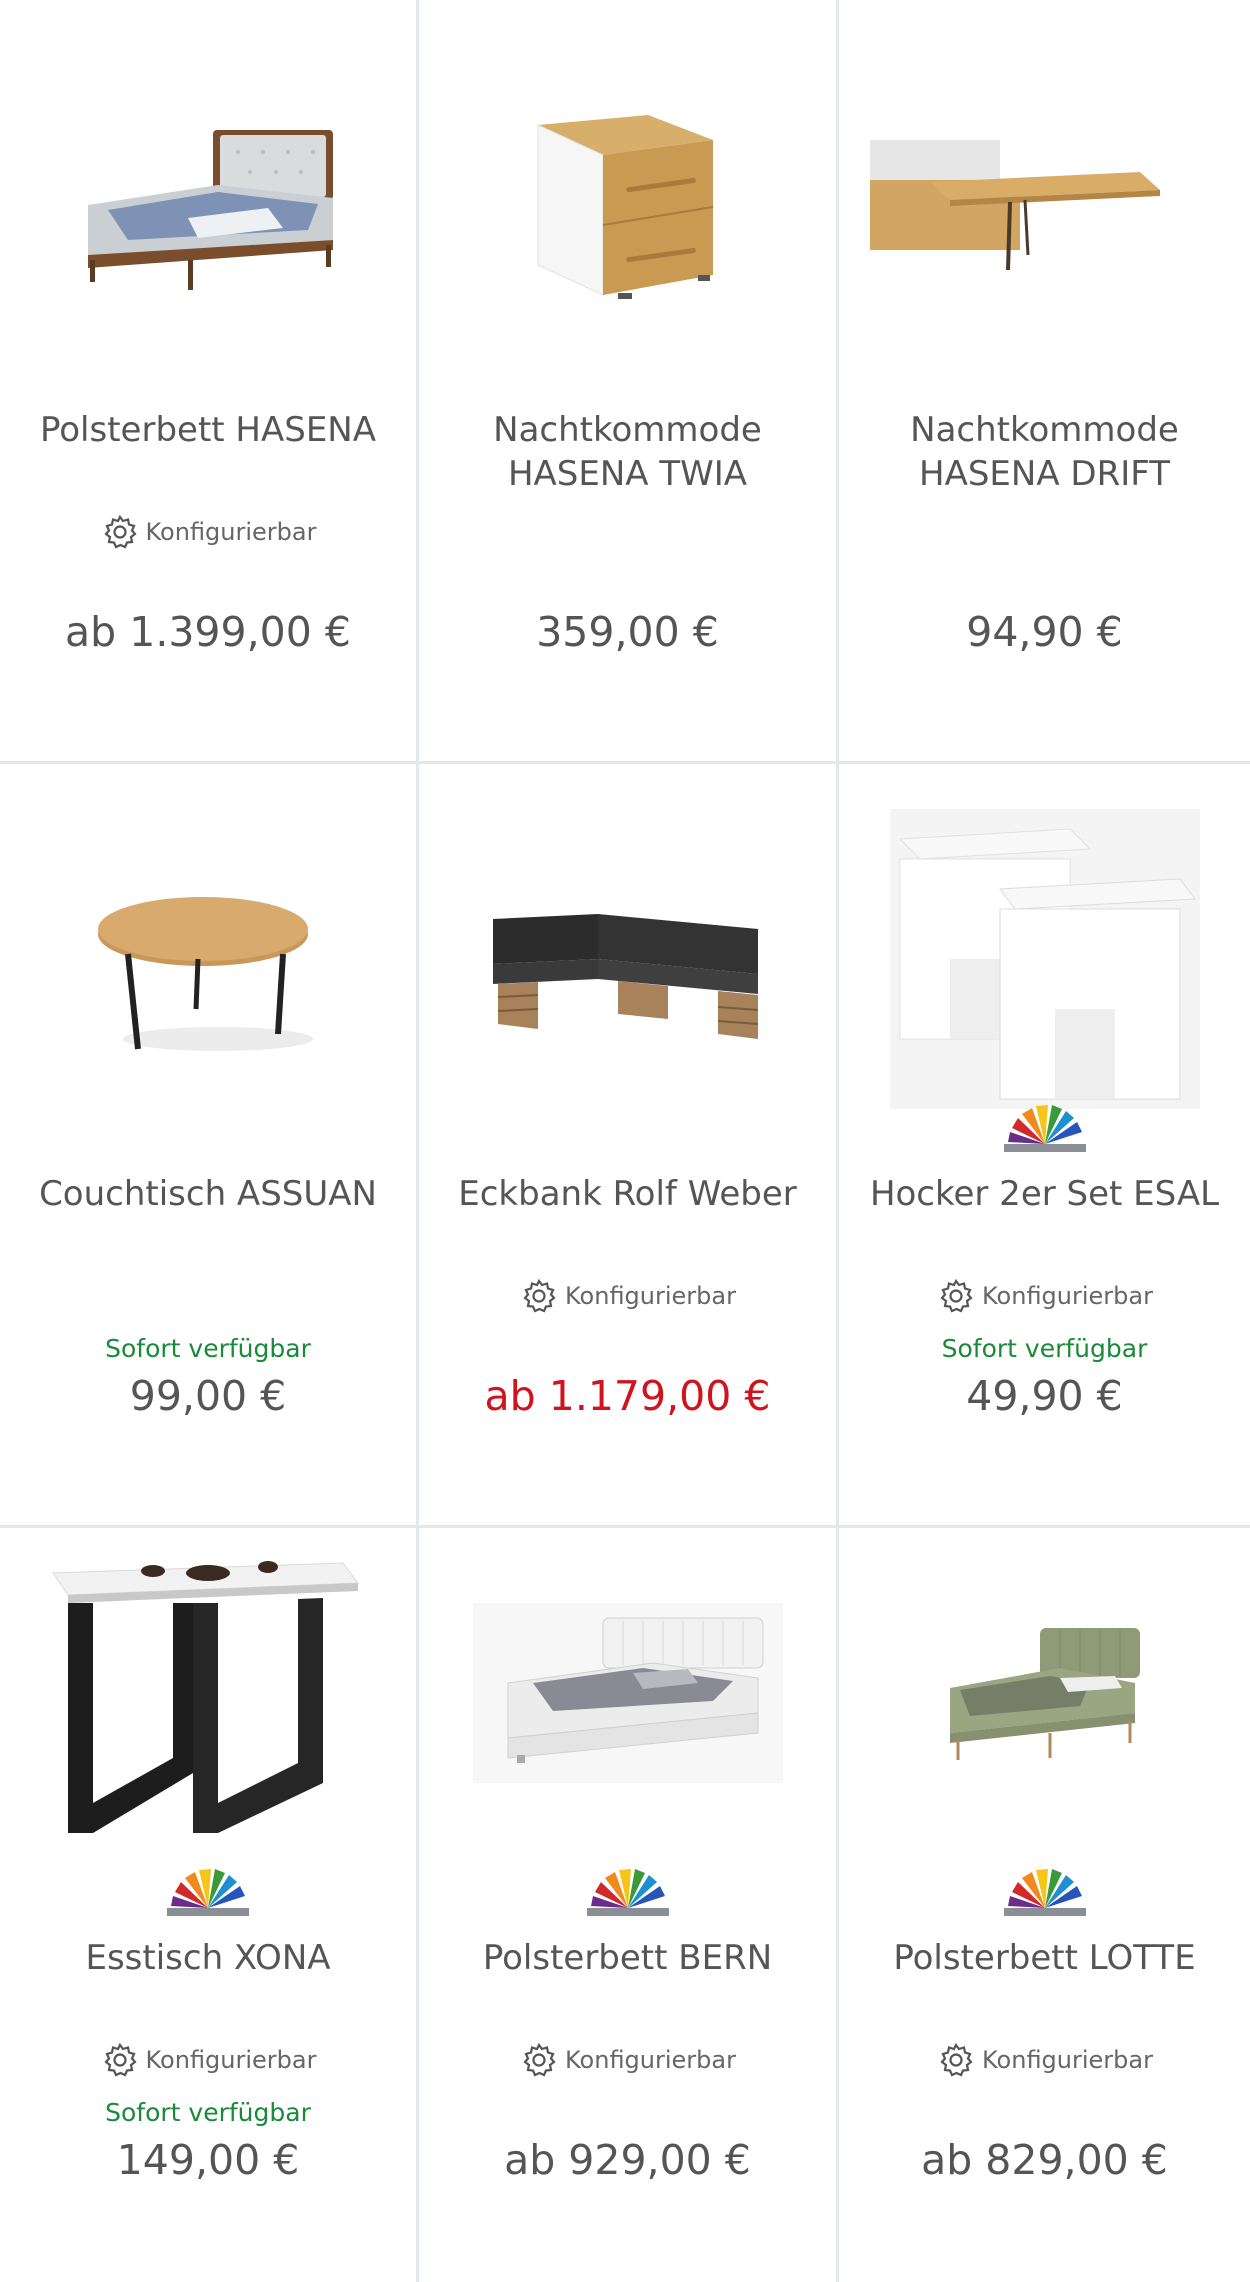  I want to click on product-price: 359,00 €, so click(627, 632).